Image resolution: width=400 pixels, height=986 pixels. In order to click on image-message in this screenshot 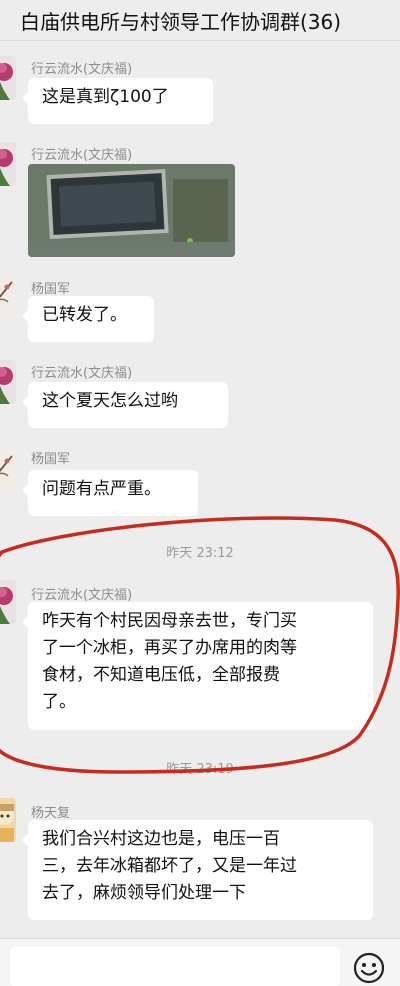, I will do `click(131, 210)`.